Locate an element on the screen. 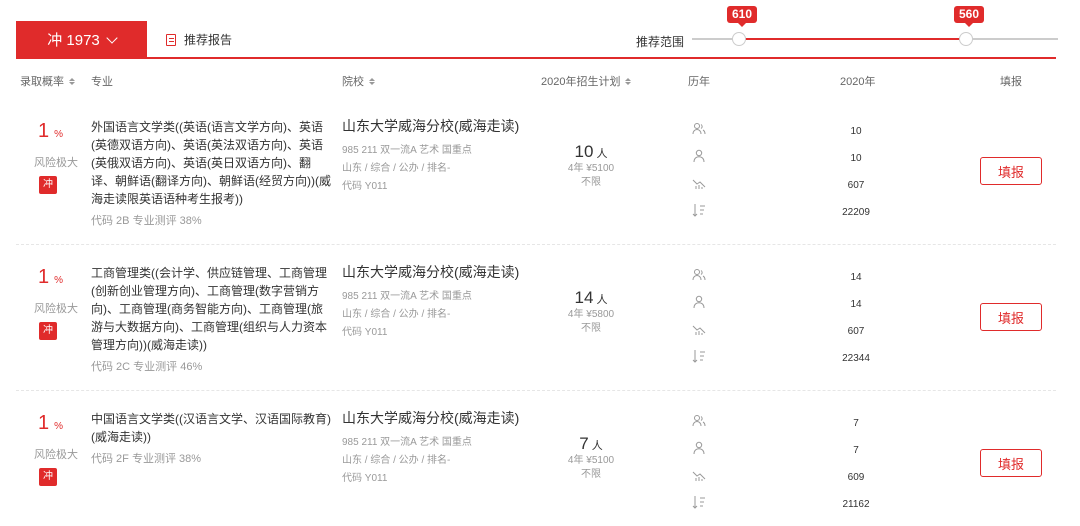  stat-admitted: 14 is located at coordinates (856, 304).